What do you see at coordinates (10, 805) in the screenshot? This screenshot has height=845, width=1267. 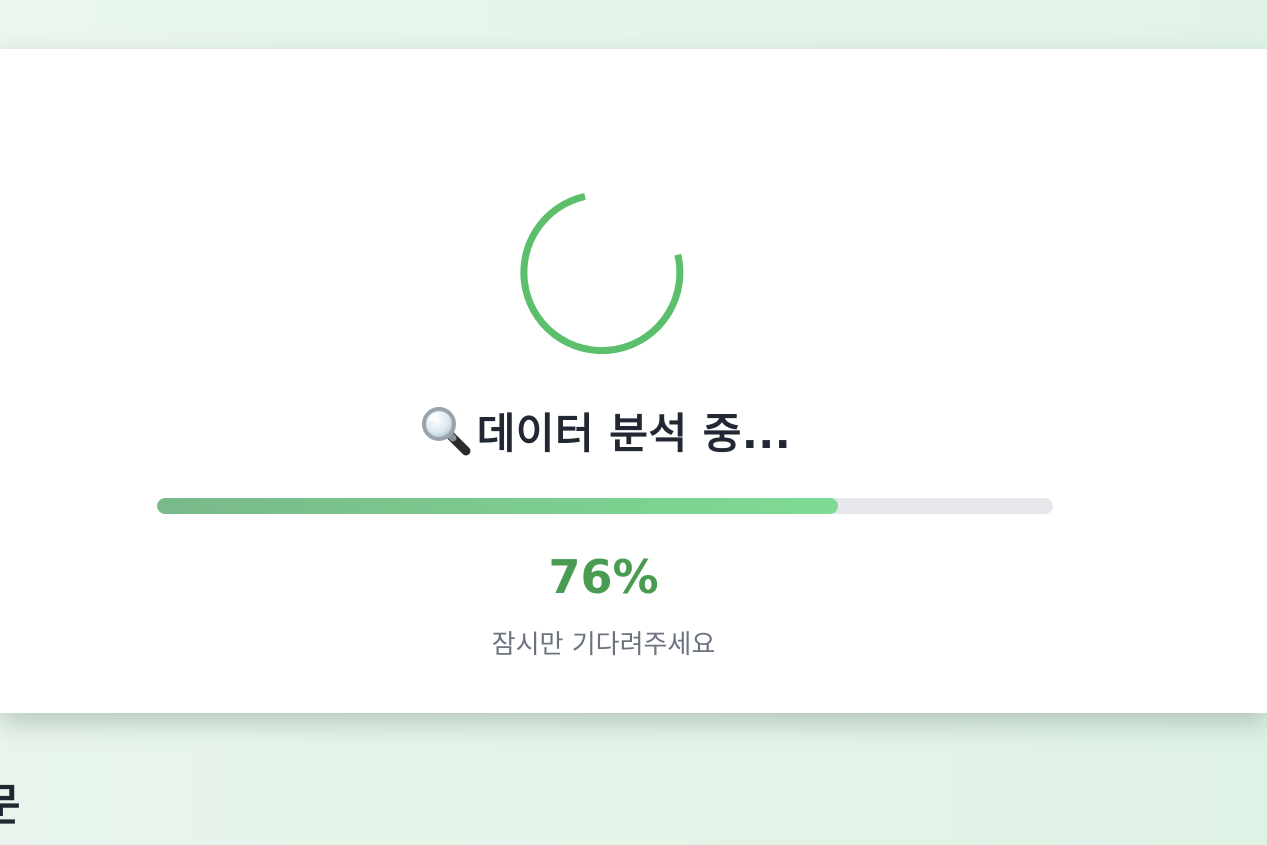 I see `background-section-heading: 문` at bounding box center [10, 805].